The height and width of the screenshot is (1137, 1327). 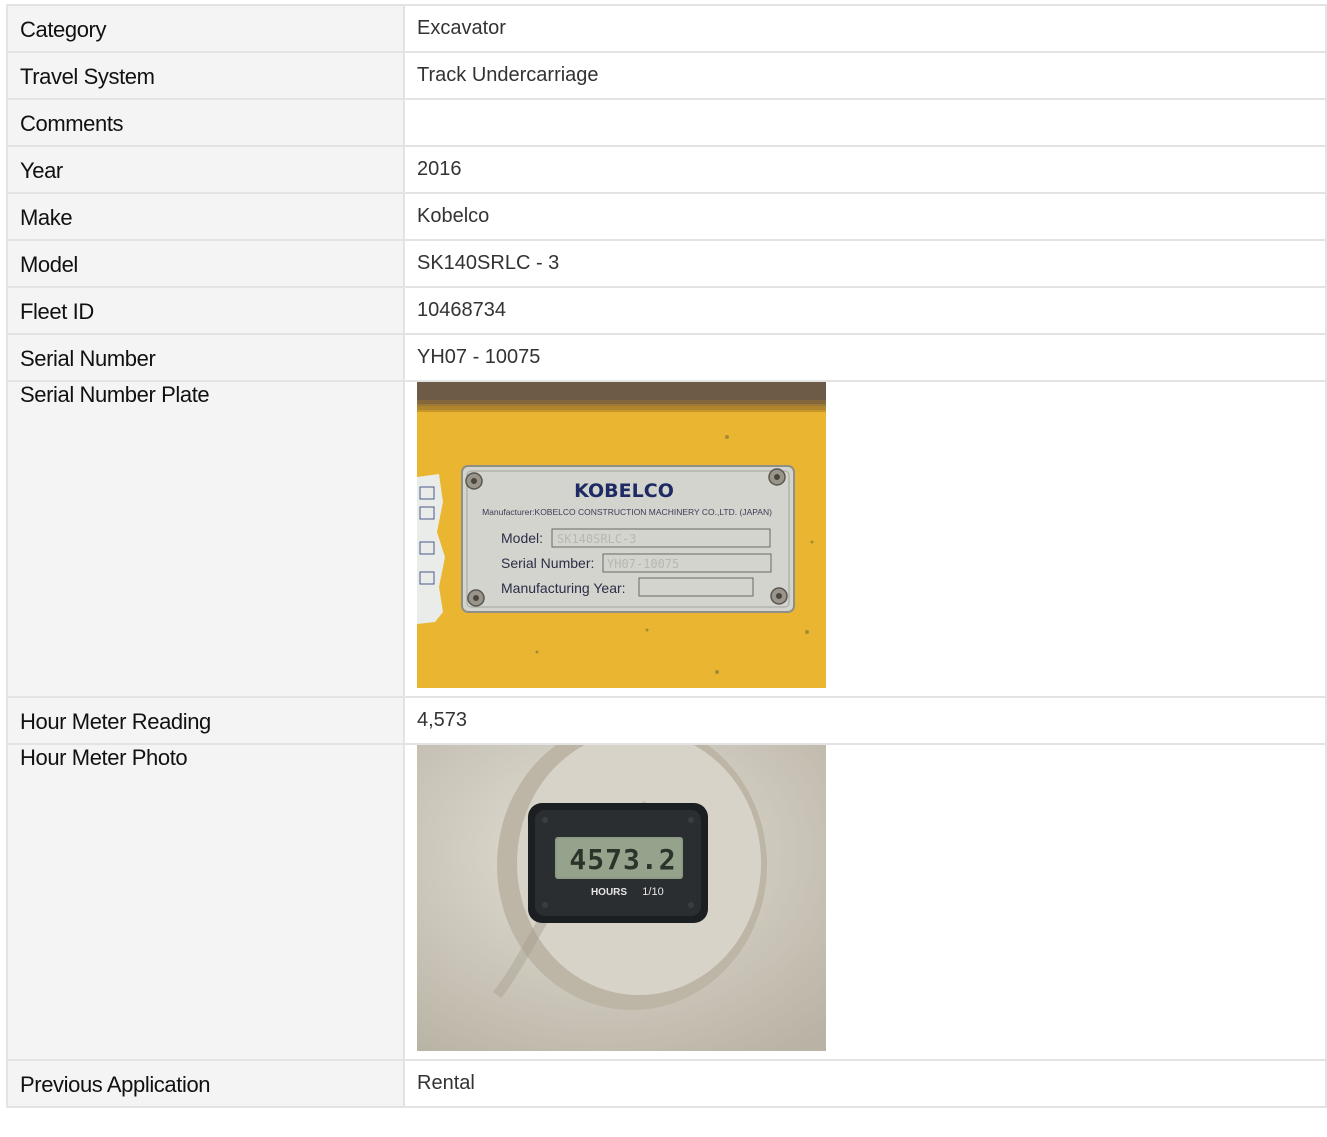 I want to click on row-model: Model SK140SRLC - 3, so click(x=666, y=263).